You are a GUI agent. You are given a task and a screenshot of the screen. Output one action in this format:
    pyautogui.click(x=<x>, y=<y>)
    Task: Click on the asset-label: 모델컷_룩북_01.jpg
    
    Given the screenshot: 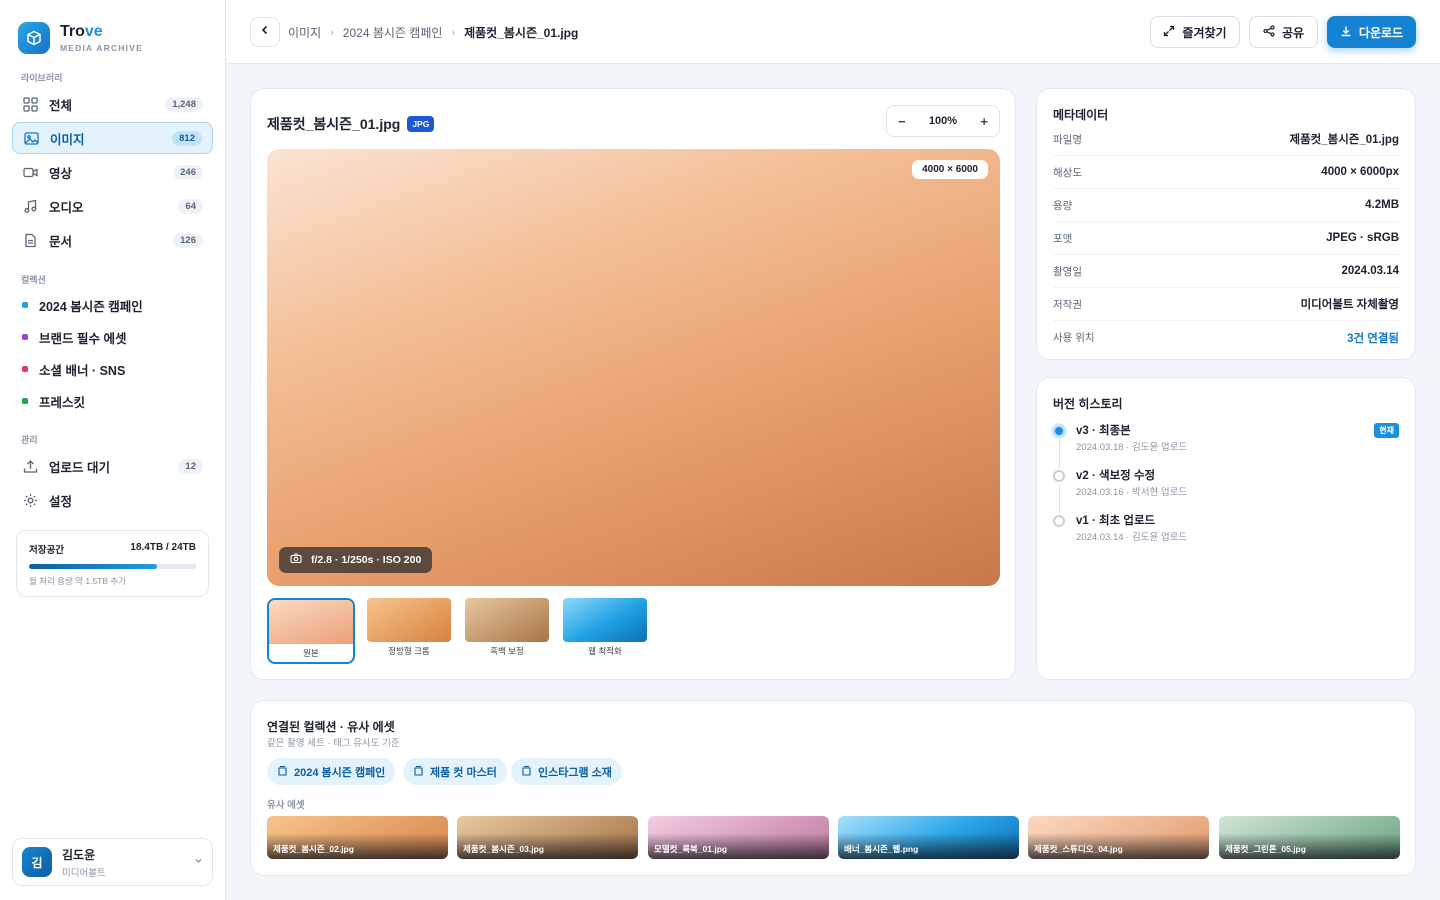 What is the action you would take?
    pyautogui.click(x=691, y=849)
    